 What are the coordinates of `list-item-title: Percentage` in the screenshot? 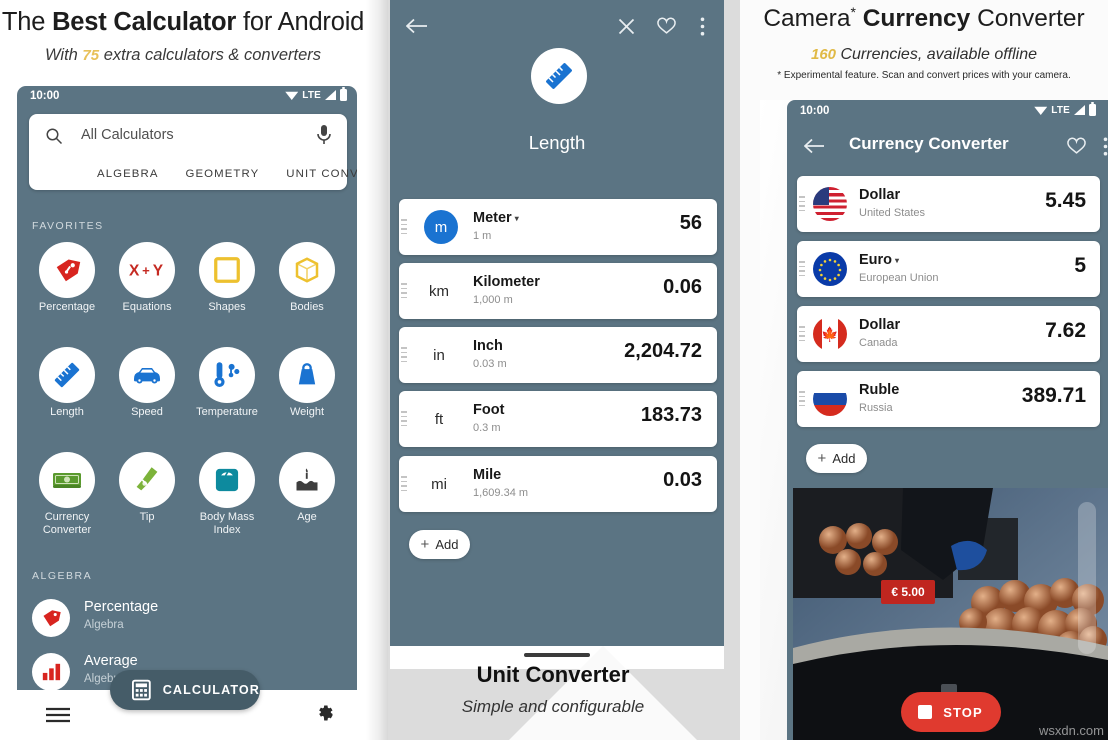 It's located at (121, 607).